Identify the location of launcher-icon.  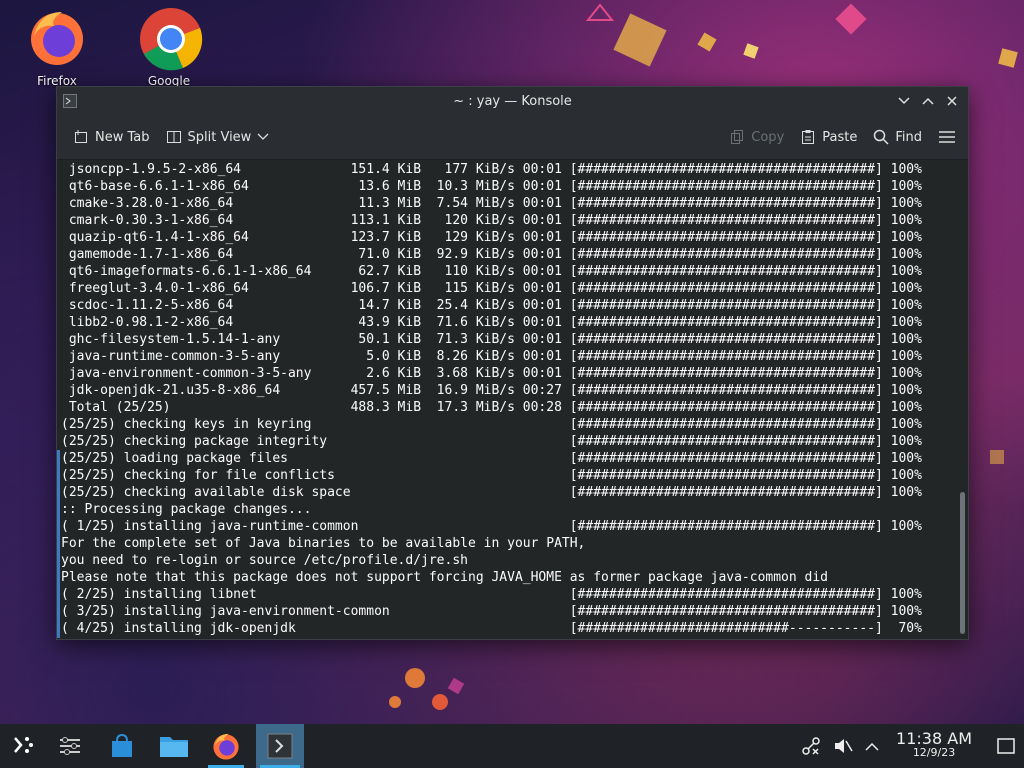
(23, 745).